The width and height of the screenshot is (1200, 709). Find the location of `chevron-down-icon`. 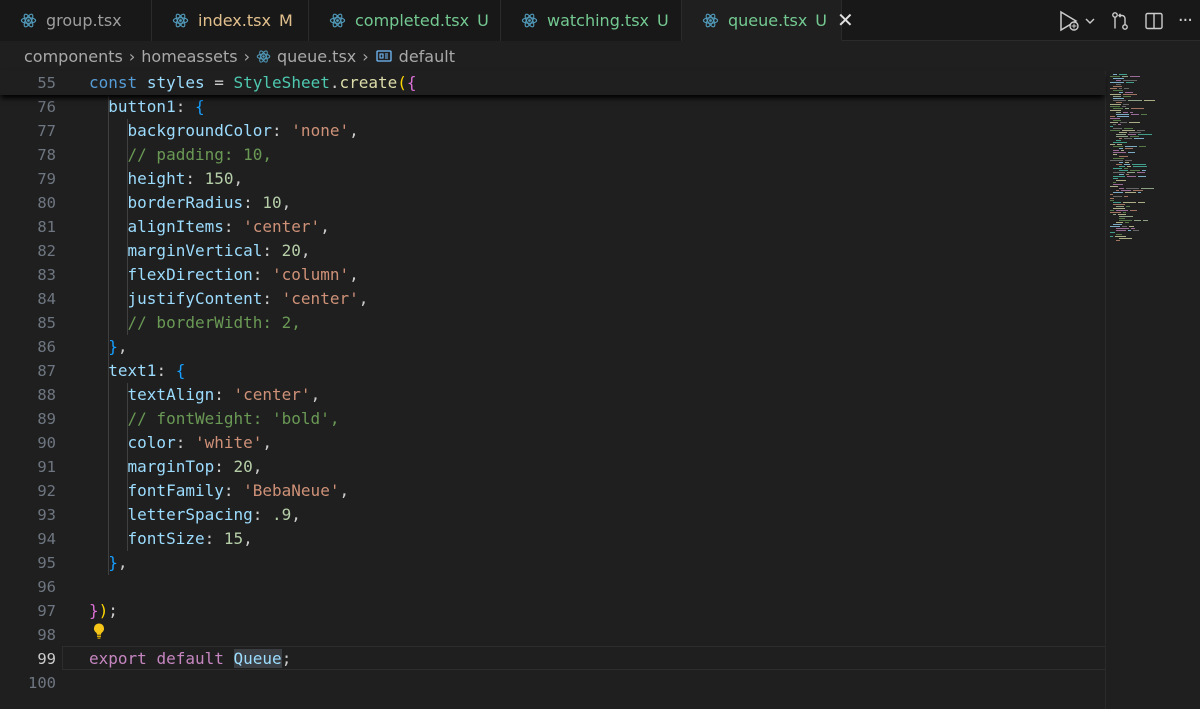

chevron-down-icon is located at coordinates (1090, 21).